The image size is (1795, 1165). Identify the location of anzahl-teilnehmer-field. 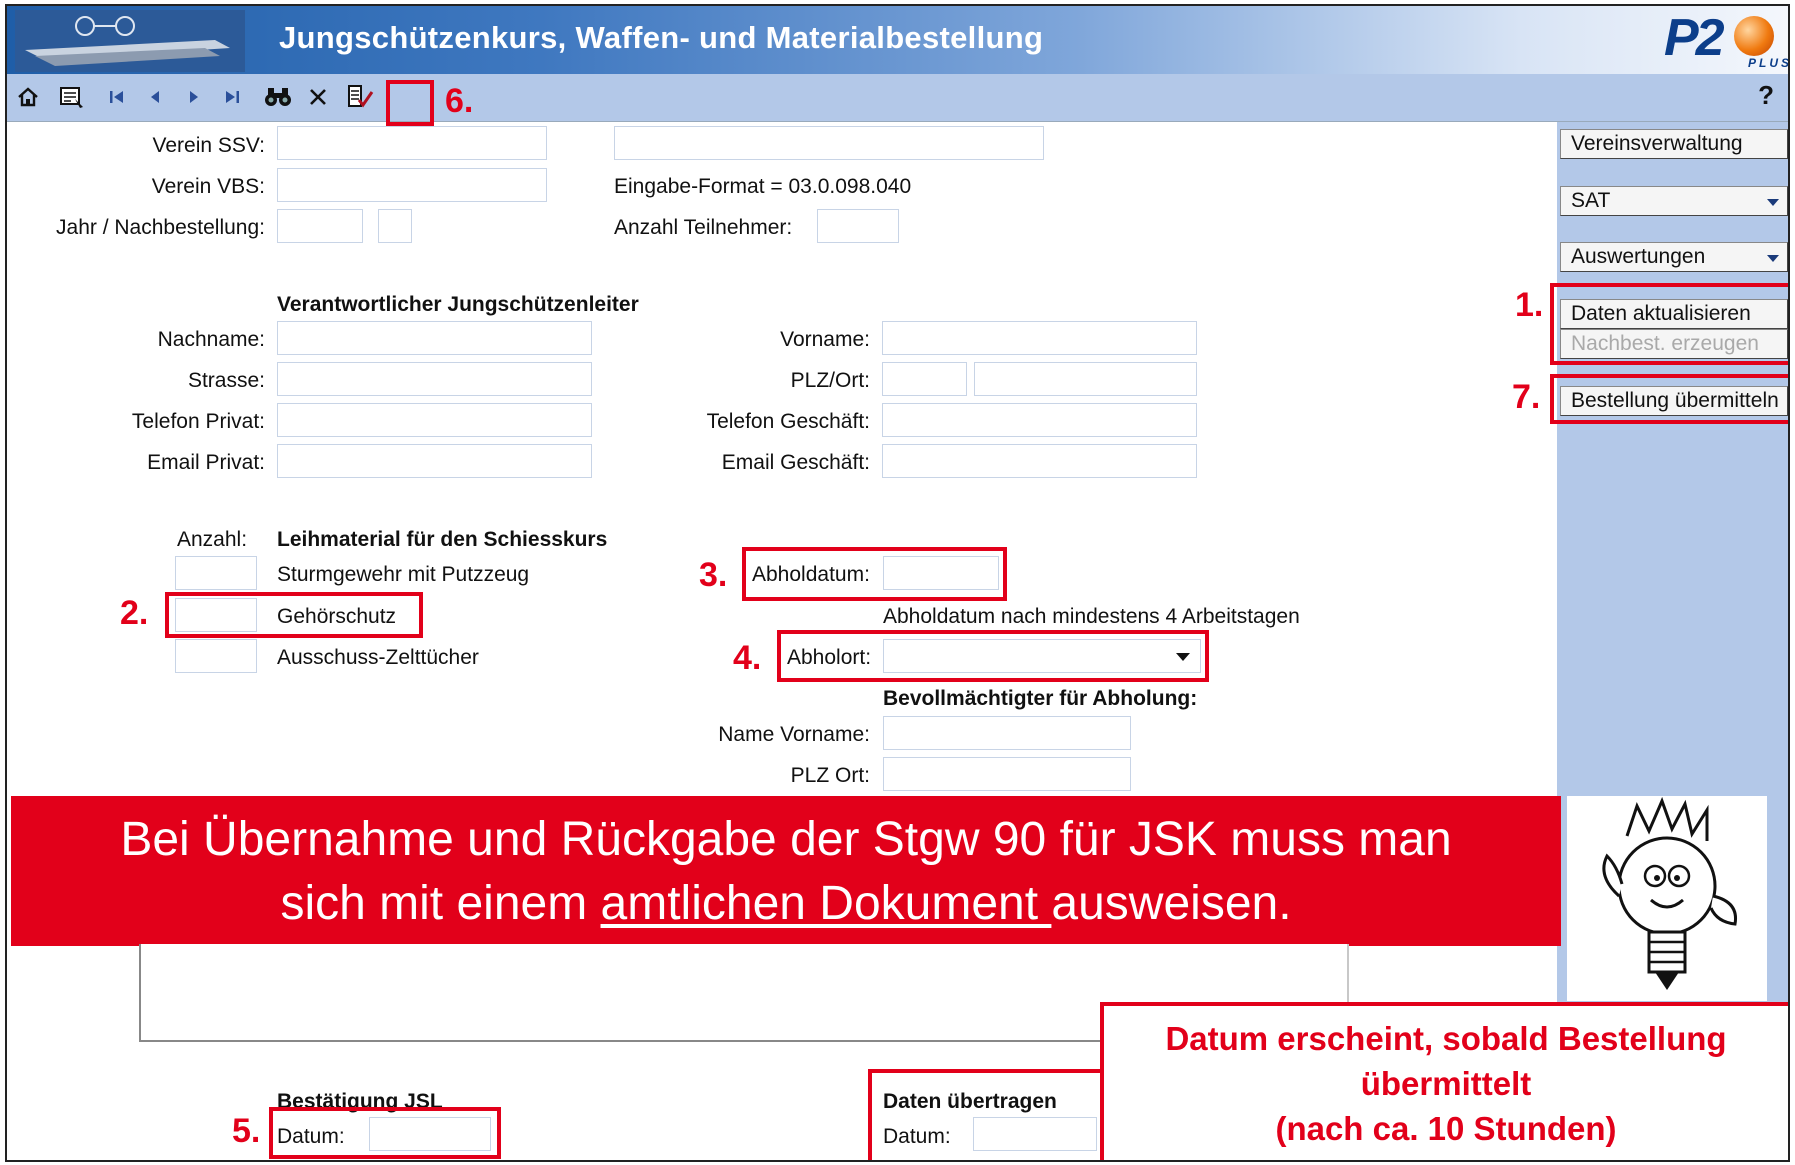
(858, 226).